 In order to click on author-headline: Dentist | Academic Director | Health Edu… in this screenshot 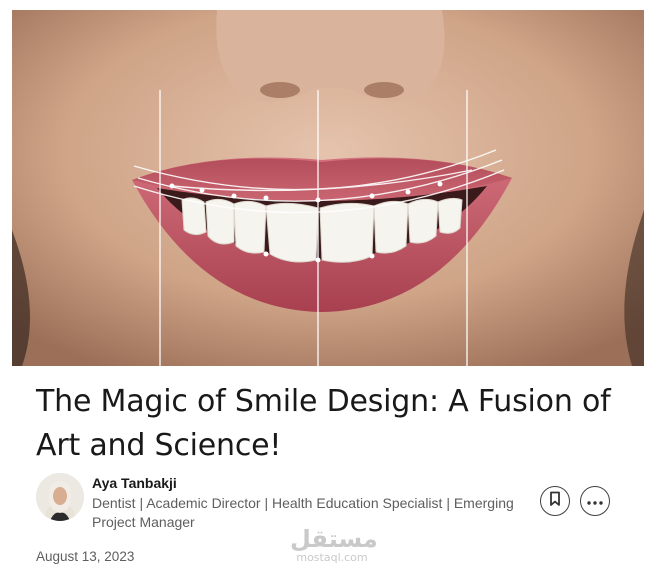, I will do `click(303, 512)`.